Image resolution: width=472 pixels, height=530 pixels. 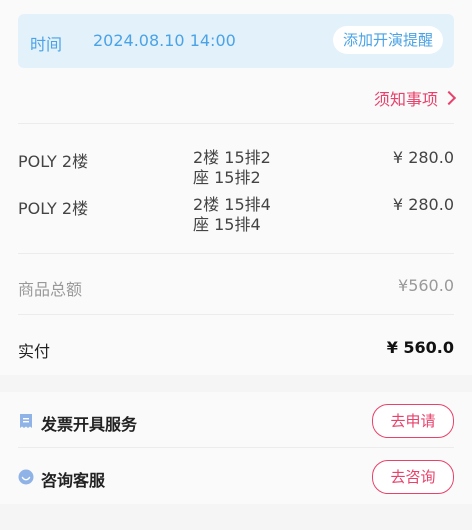 I want to click on ticket-seat: 2楼 15排2 座 15排2, so click(x=248, y=168).